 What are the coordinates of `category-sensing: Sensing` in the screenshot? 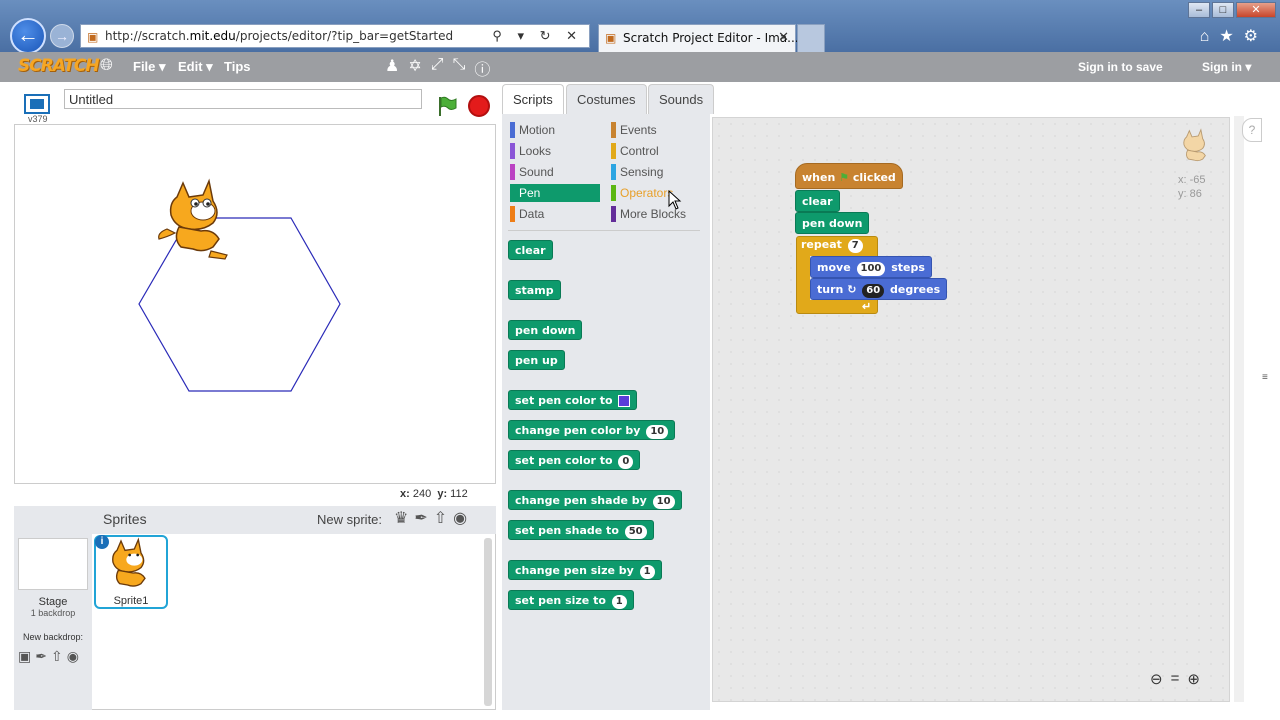 It's located at (656, 172).